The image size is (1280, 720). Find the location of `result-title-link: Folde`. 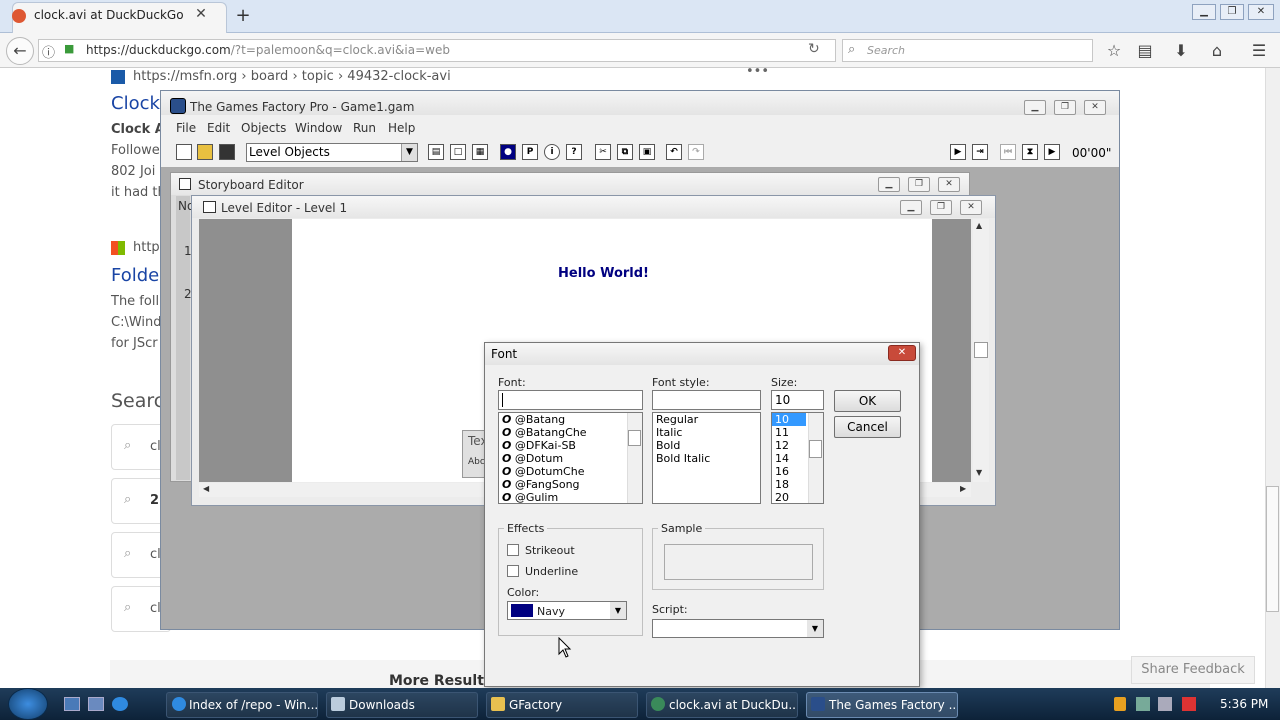

result-title-link: Folde is located at coordinates (135, 275).